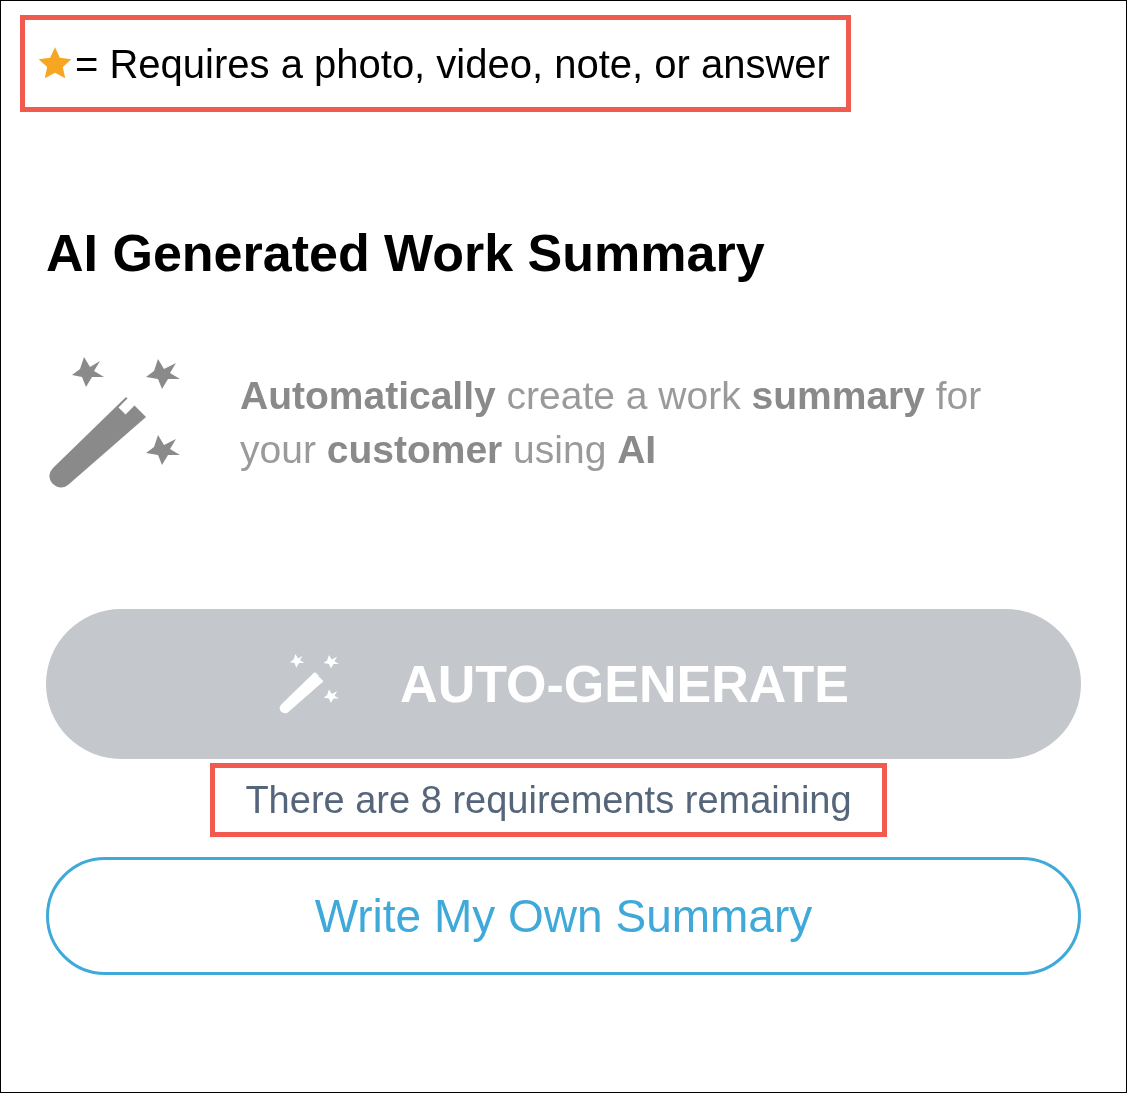  What do you see at coordinates (611, 423) in the screenshot?
I see `description-text: Automatically create a work summary for your customer using AI` at bounding box center [611, 423].